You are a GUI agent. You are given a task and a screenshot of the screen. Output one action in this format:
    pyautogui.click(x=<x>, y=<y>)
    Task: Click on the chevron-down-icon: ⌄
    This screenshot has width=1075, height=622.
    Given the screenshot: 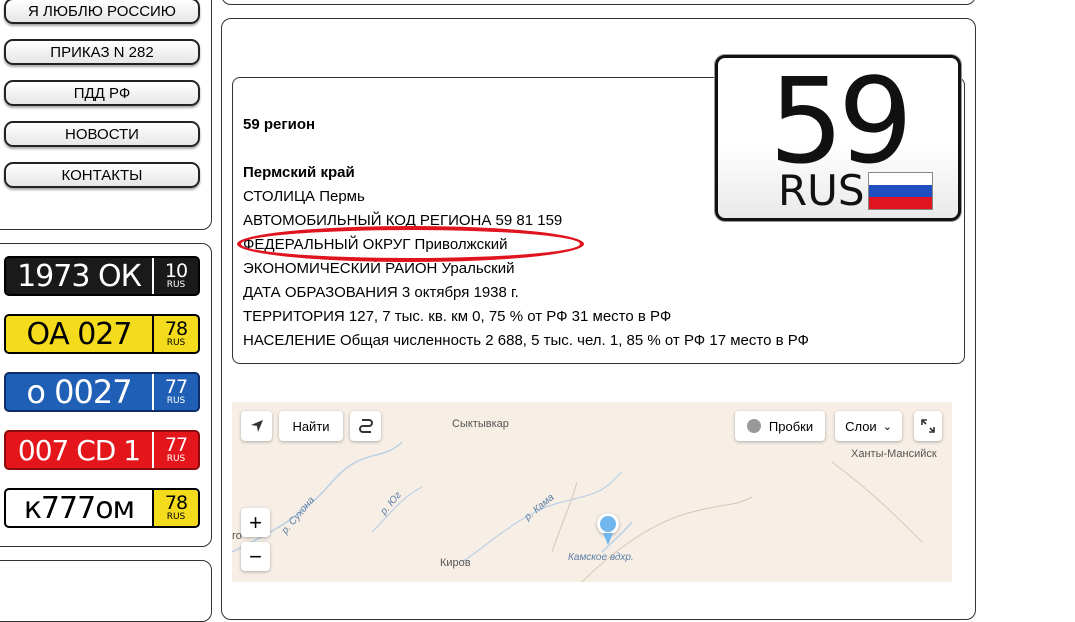 What is the action you would take?
    pyautogui.click(x=887, y=426)
    